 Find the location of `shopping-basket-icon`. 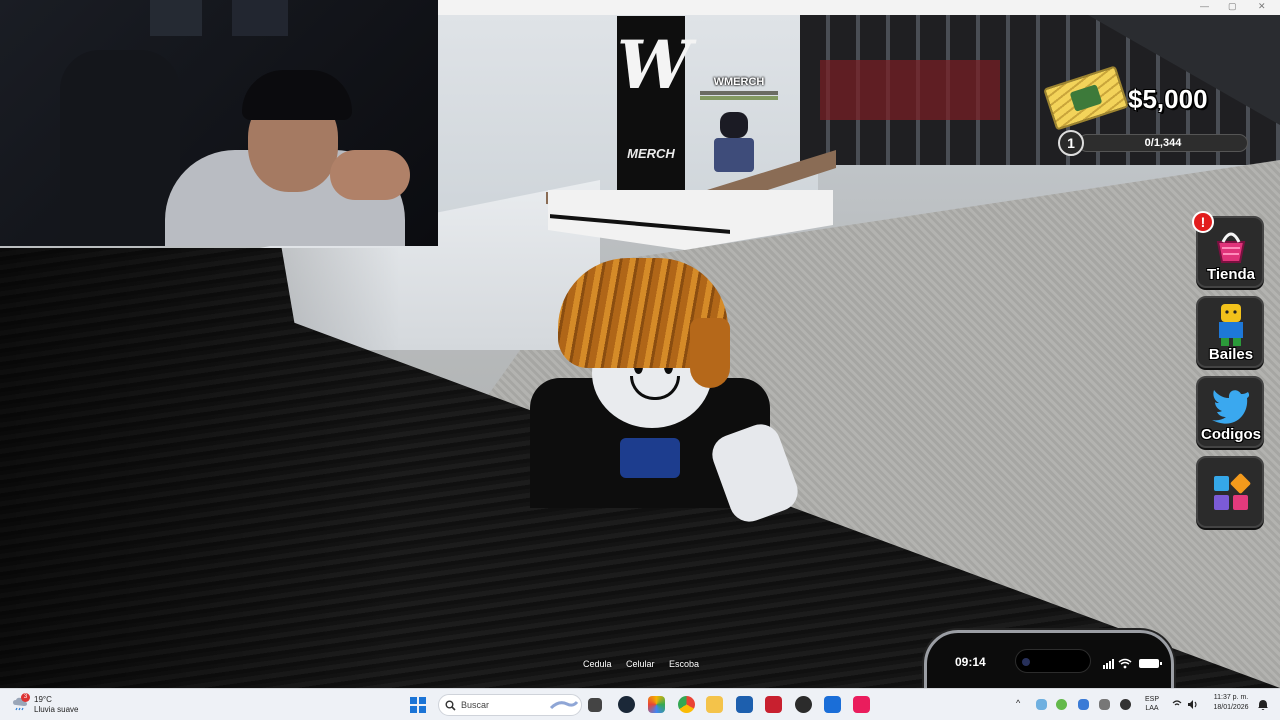

shopping-basket-icon is located at coordinates (1231, 247).